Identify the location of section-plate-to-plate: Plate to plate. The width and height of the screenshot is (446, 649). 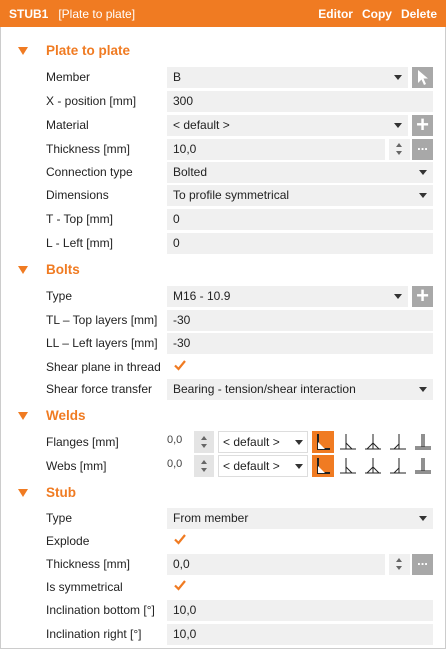
(223, 51).